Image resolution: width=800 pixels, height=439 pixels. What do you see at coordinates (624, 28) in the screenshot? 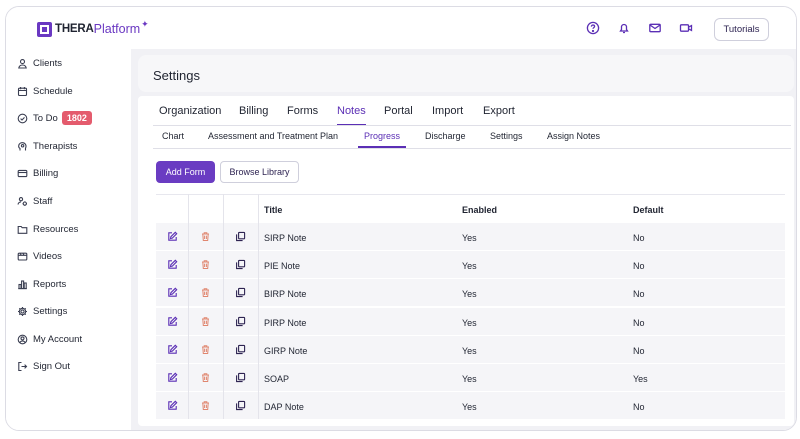
I see `bell-icon` at bounding box center [624, 28].